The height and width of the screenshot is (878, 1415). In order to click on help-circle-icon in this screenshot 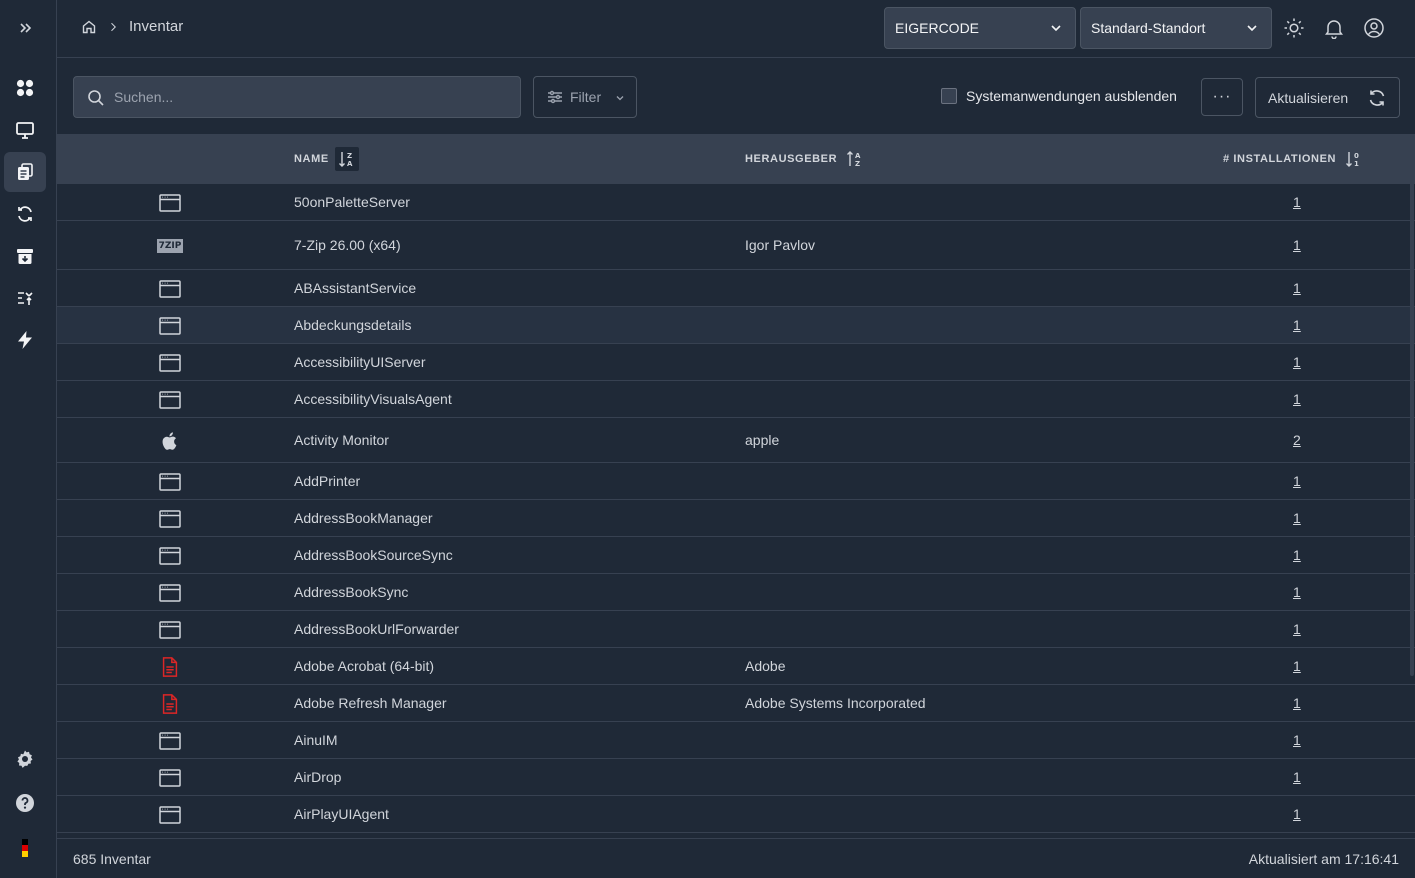, I will do `click(25, 803)`.